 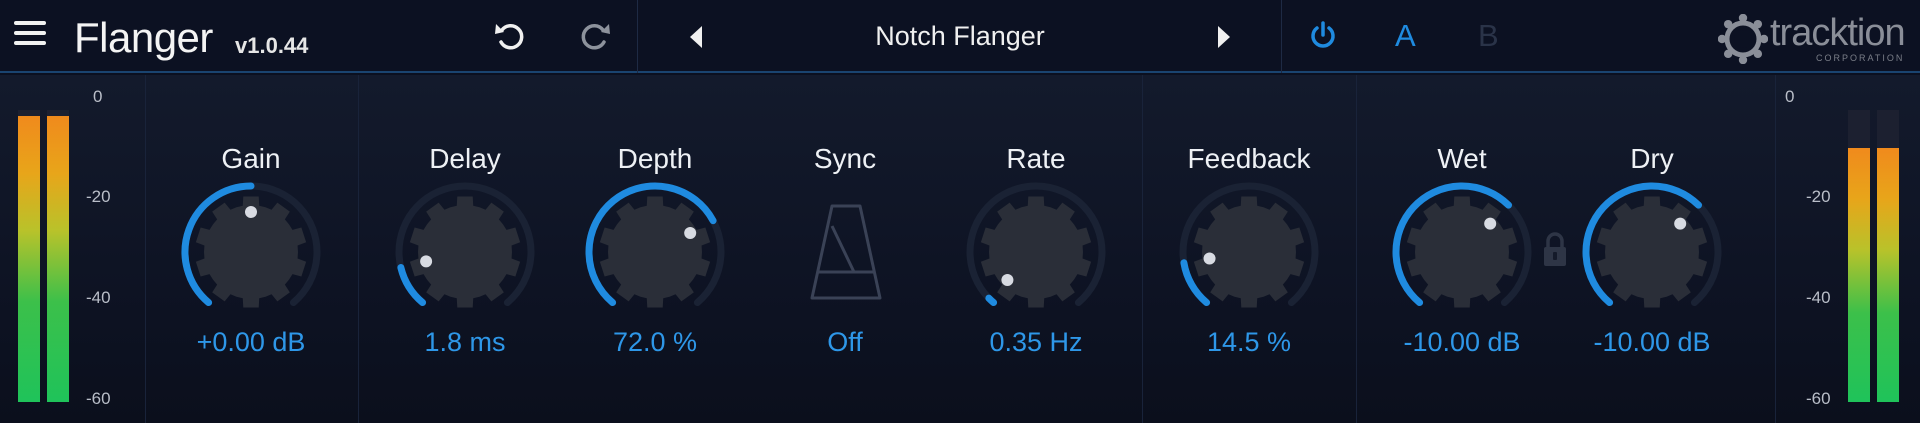 What do you see at coordinates (594, 36) in the screenshot?
I see `redo-icon` at bounding box center [594, 36].